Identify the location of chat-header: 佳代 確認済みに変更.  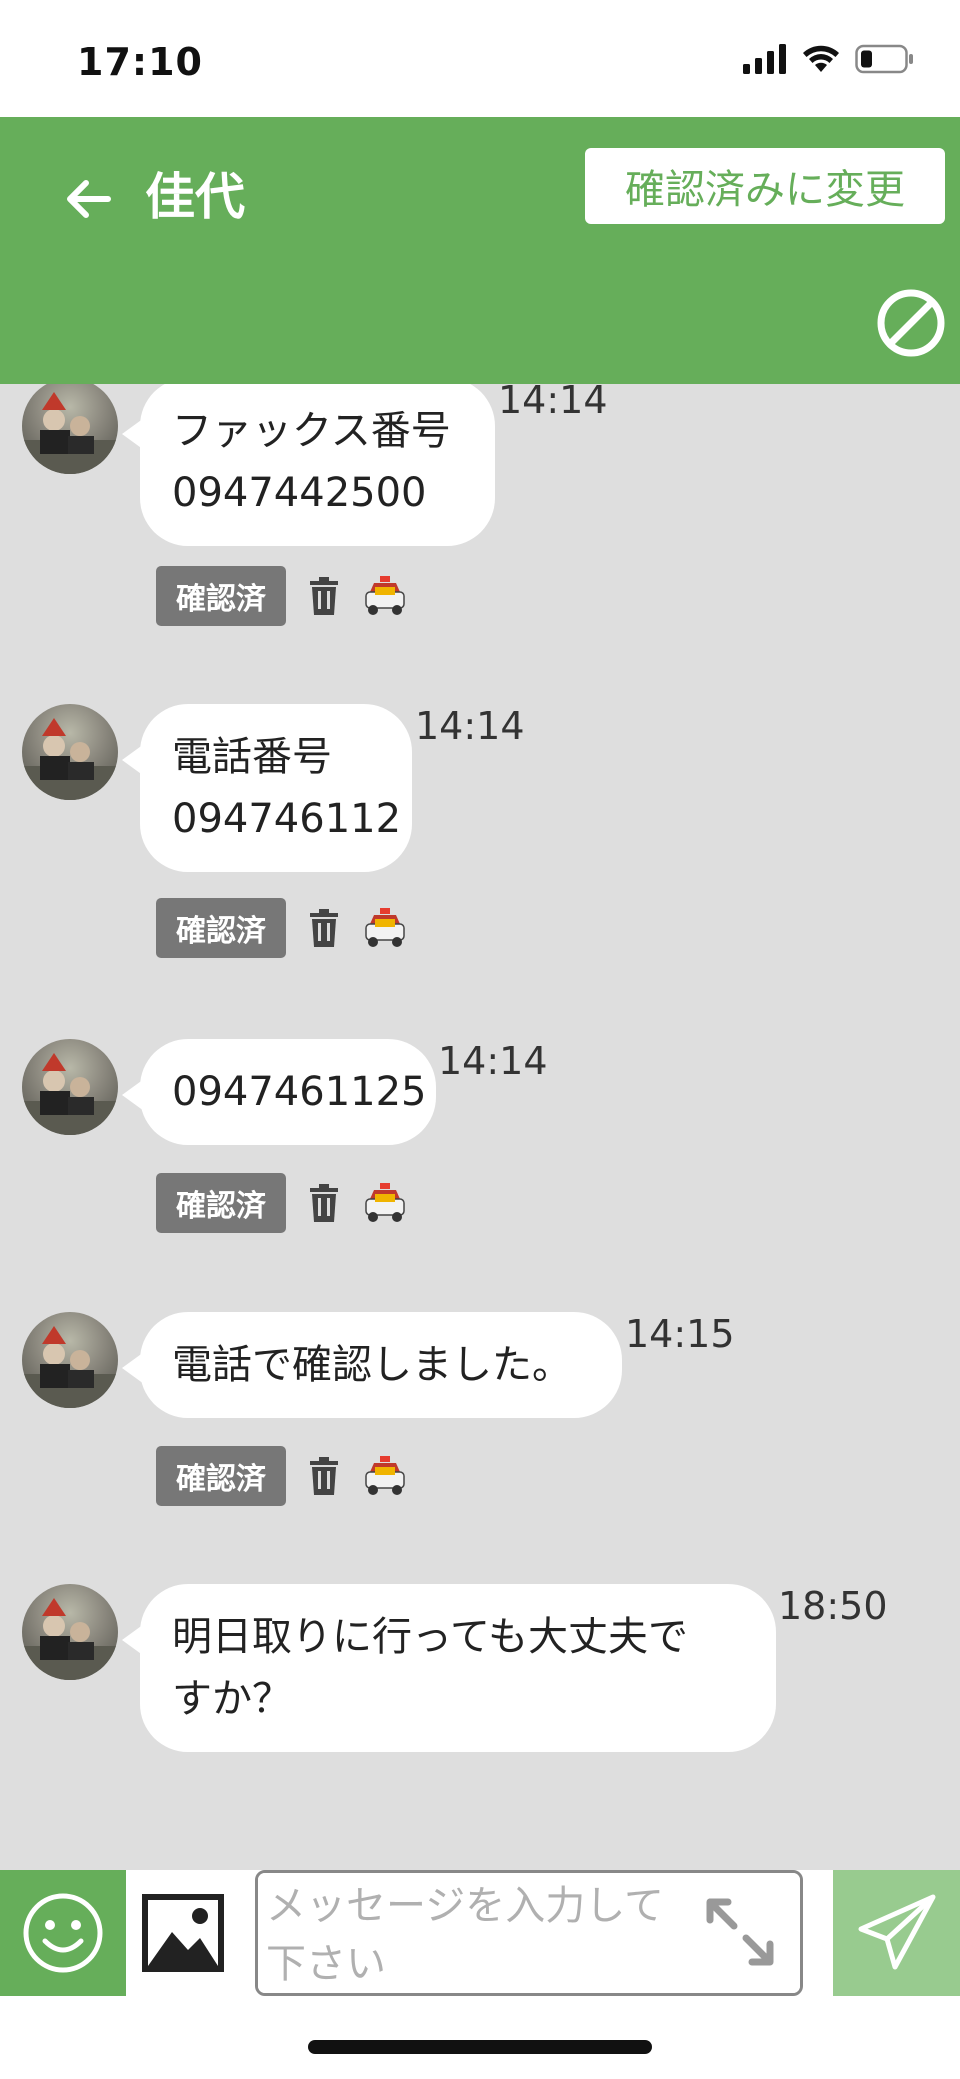
(480, 250).